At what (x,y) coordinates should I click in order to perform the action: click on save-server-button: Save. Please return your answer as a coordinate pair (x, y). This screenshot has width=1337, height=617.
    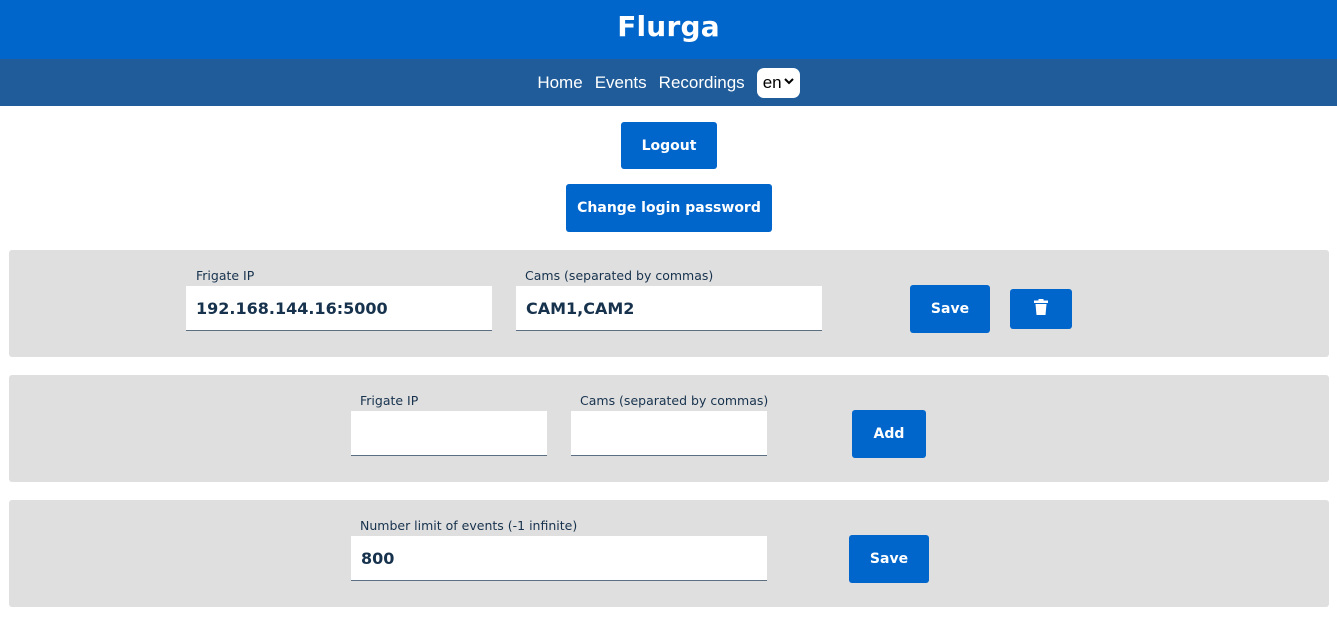
    Looking at the image, I should click on (950, 309).